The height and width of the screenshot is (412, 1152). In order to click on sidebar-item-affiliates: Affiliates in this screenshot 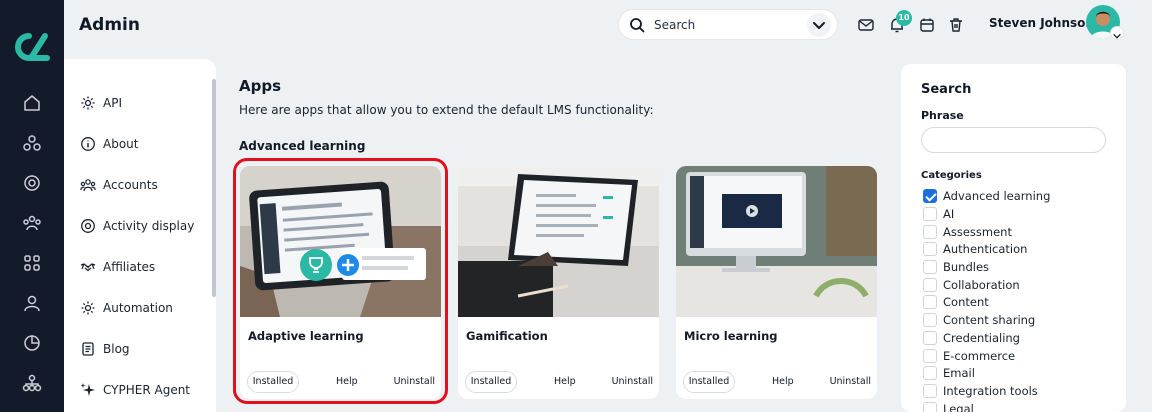, I will do `click(117, 267)`.